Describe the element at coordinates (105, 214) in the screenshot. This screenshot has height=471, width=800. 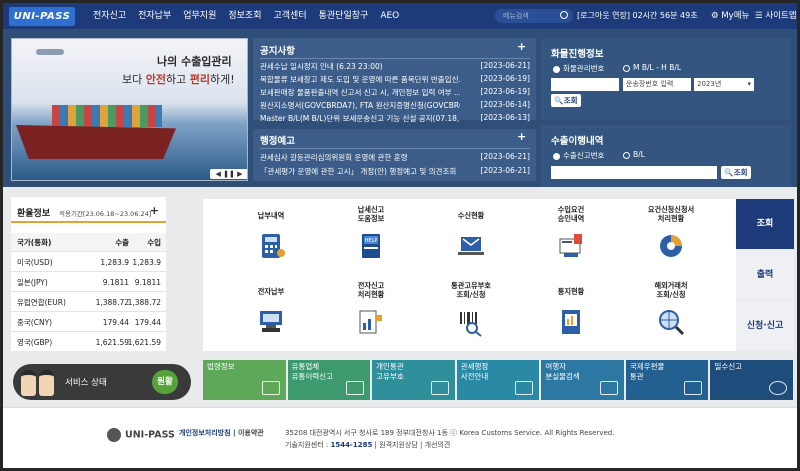
I see `exchange-rate-period: 적용기간[23.06.18~23.06.24]` at that location.